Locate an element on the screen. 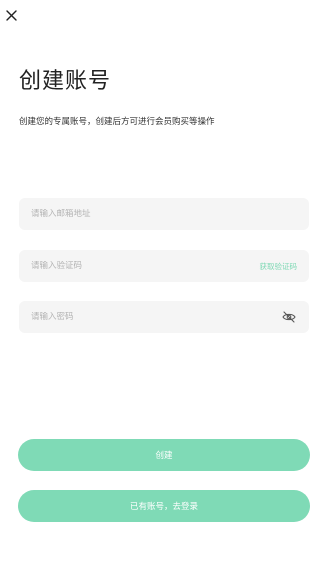 Image resolution: width=320 pixels, height=569 pixels. go-to-login-button: 已有账号，去登录 is located at coordinates (164, 506).